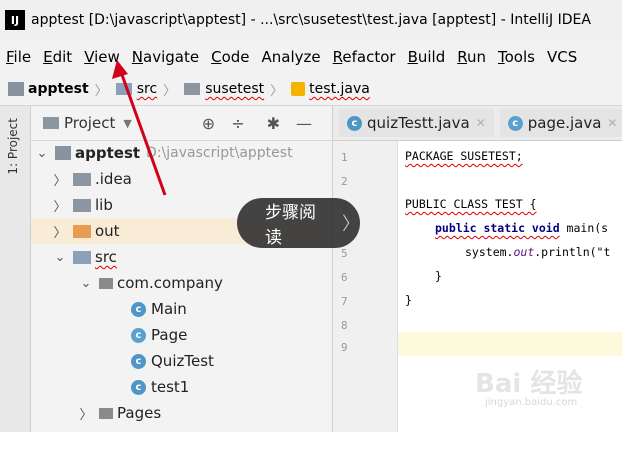  What do you see at coordinates (143, 133) in the screenshot?
I see `arrow-shaft` at bounding box center [143, 133].